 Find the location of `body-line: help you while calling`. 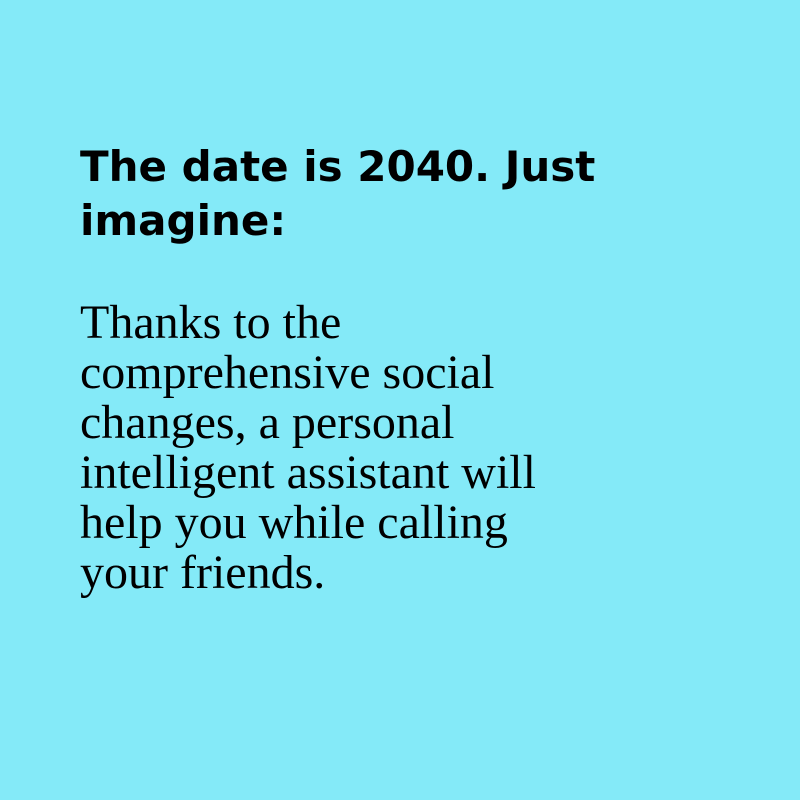

body-line: help you while calling is located at coordinates (294, 522).